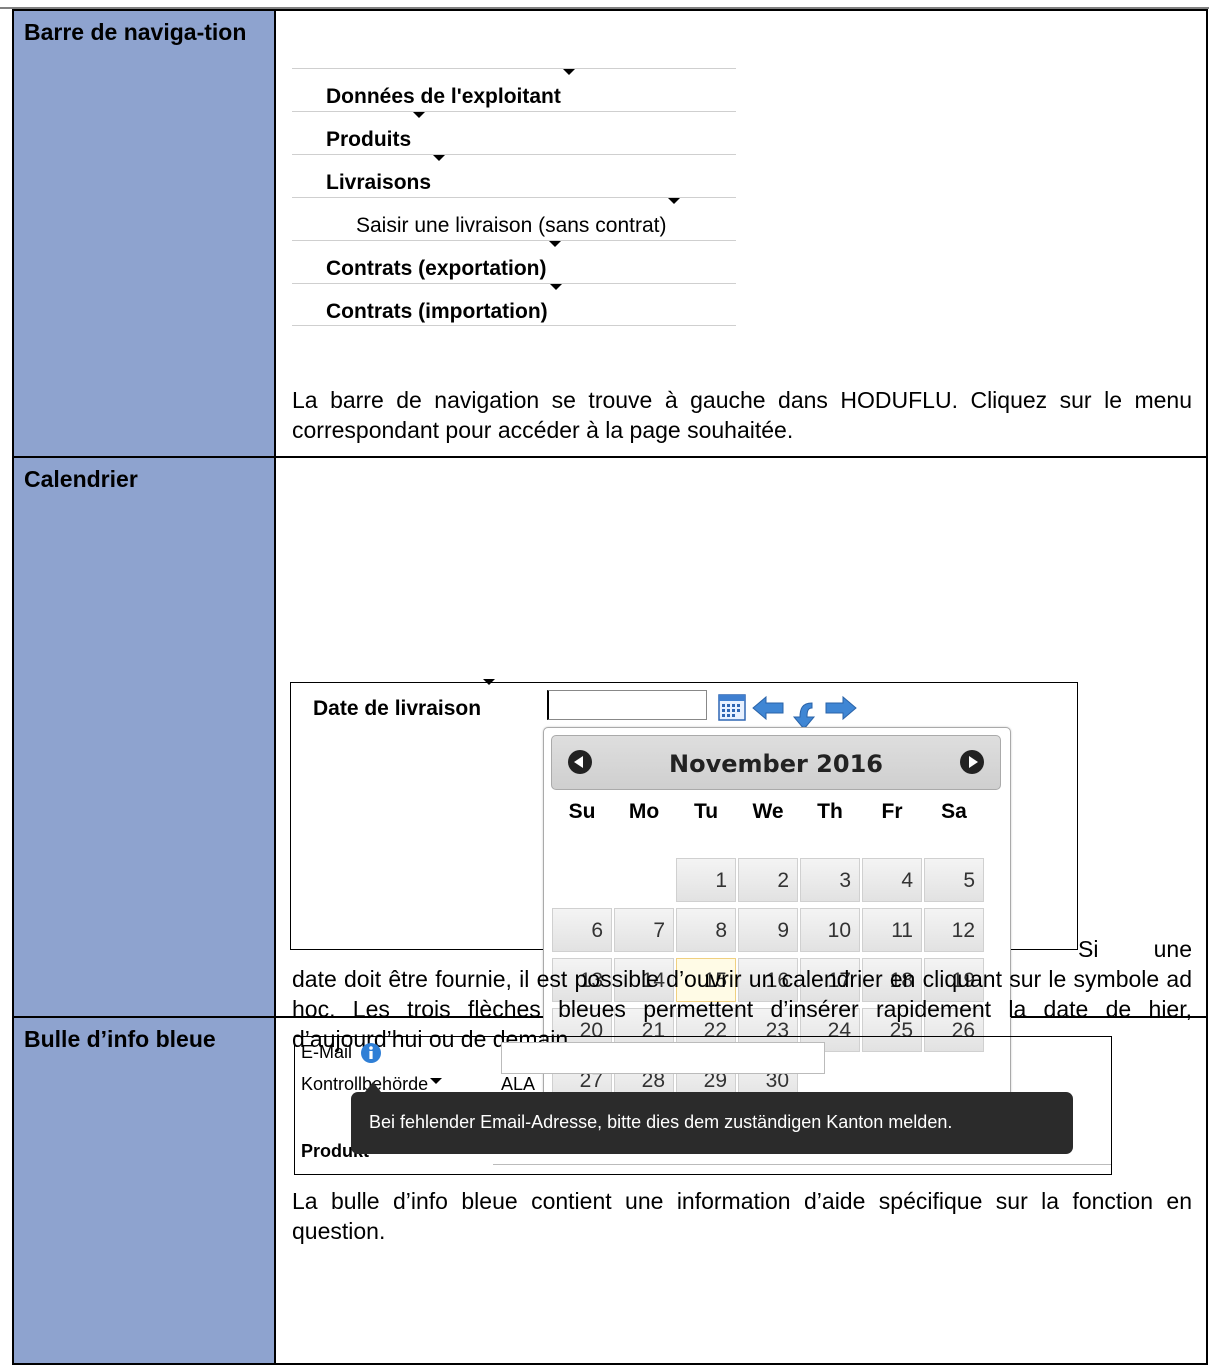  I want to click on nav-item-label: Contrats (exportation), so click(436, 268).